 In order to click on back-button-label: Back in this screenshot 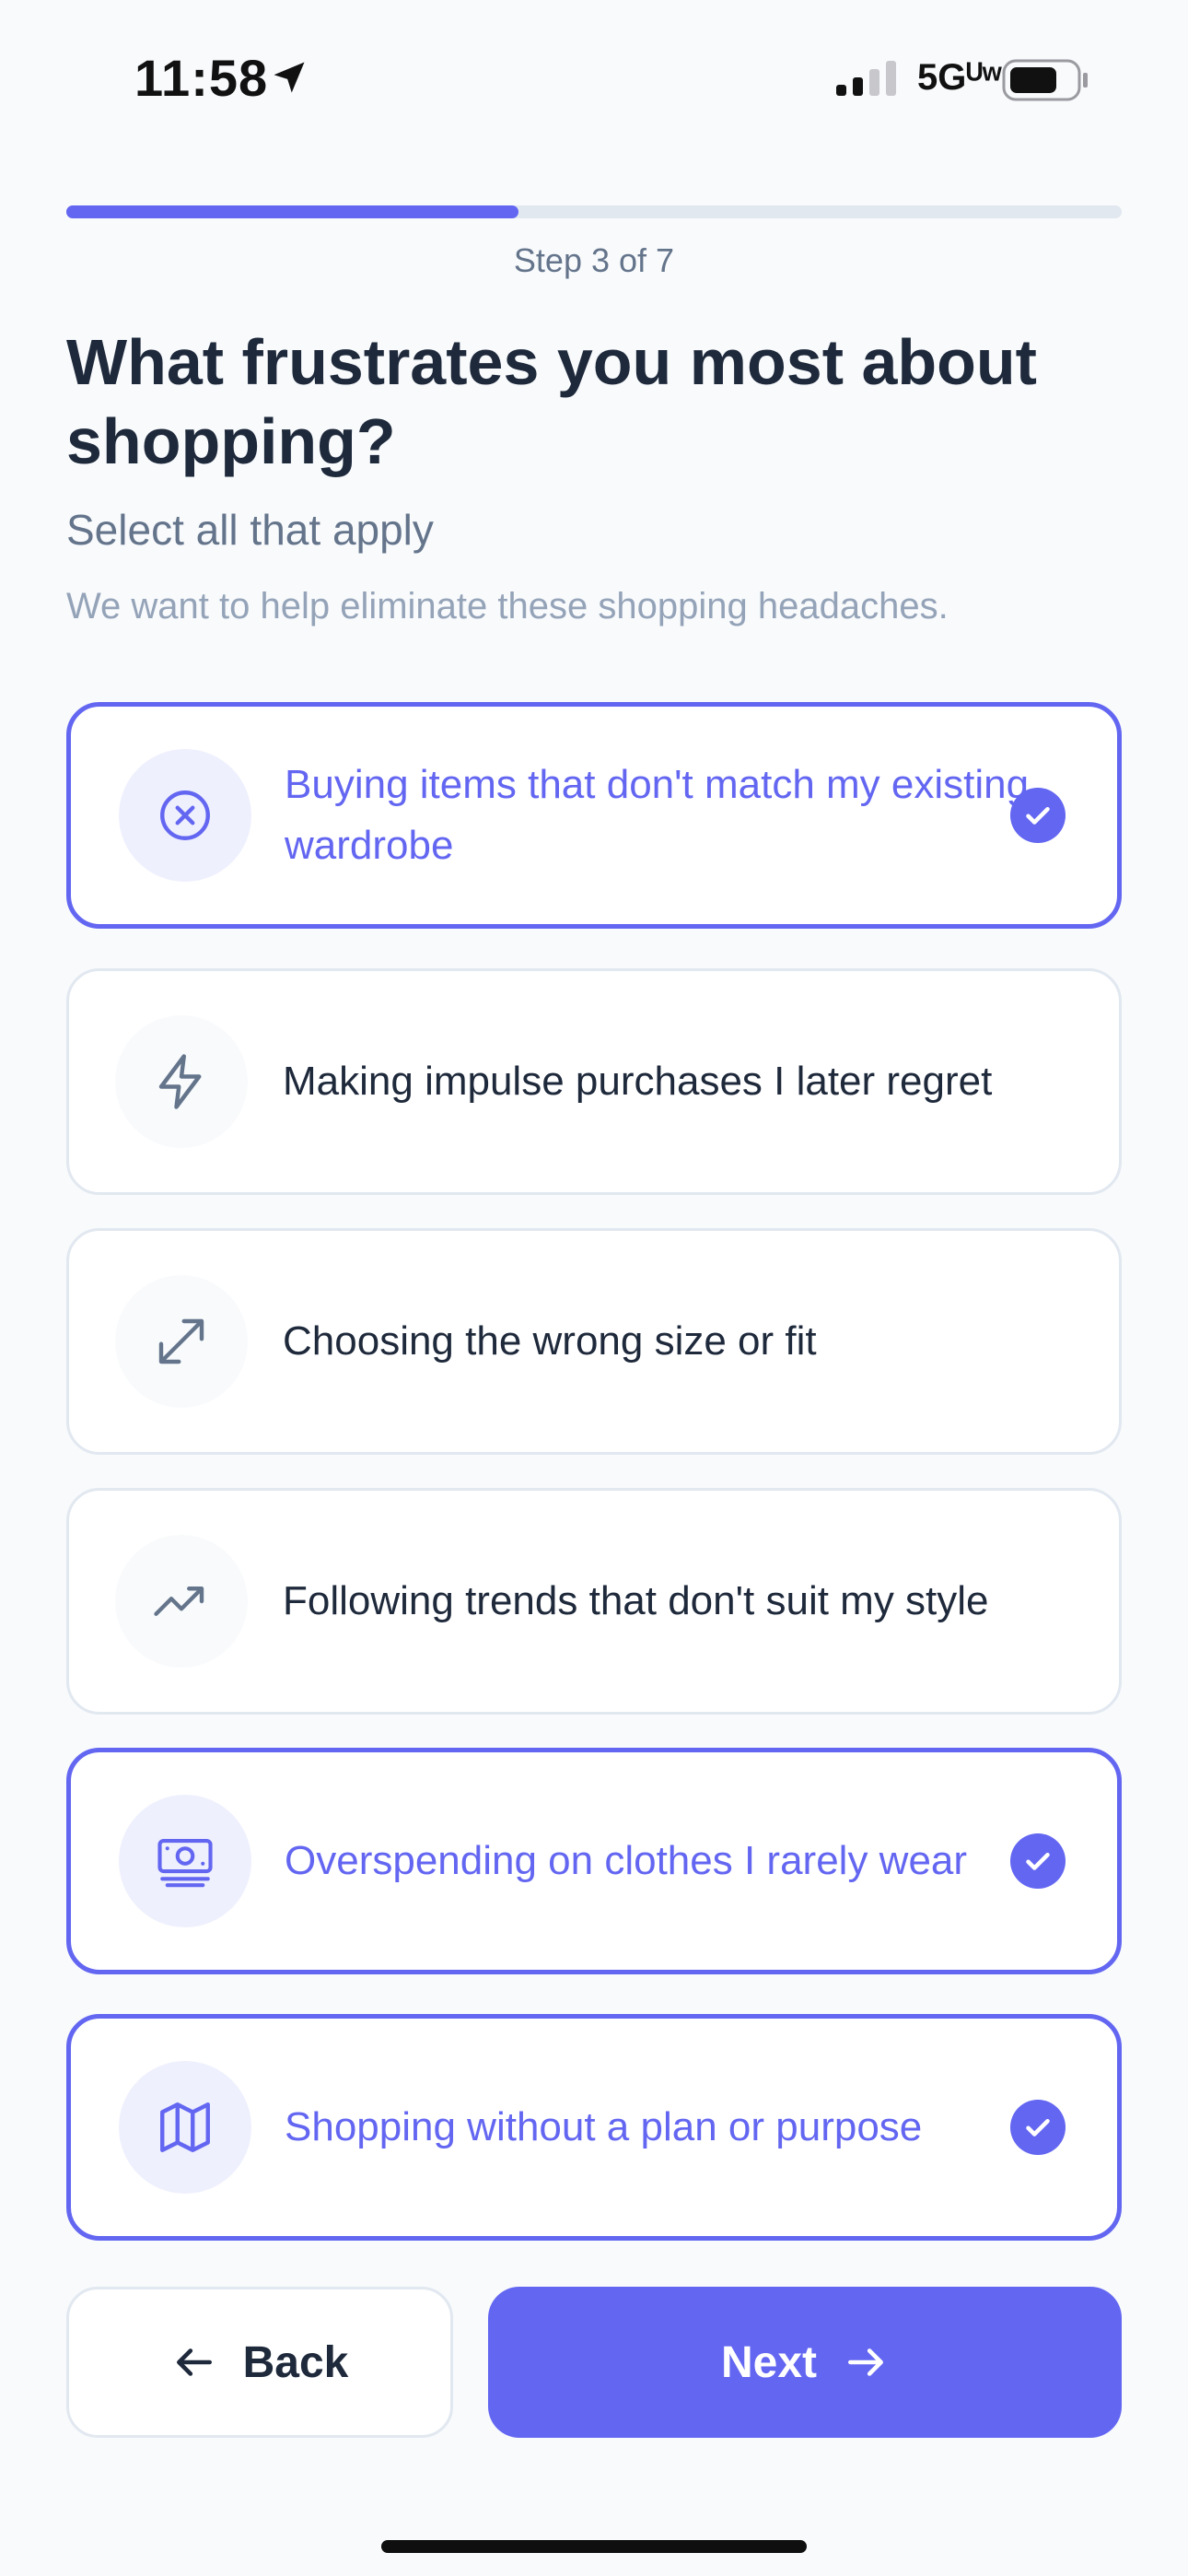, I will do `click(295, 2362)`.